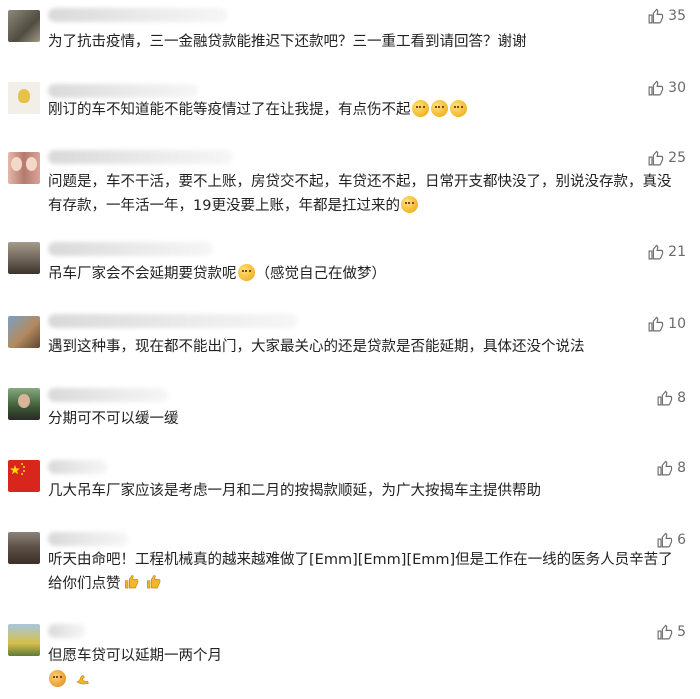 The height and width of the screenshot is (699, 700). I want to click on comment-item: 10 遇到这种事，现在都不能出门，大家最关心的还是贷款是否能延期，具体还没个说法, so click(350, 340).